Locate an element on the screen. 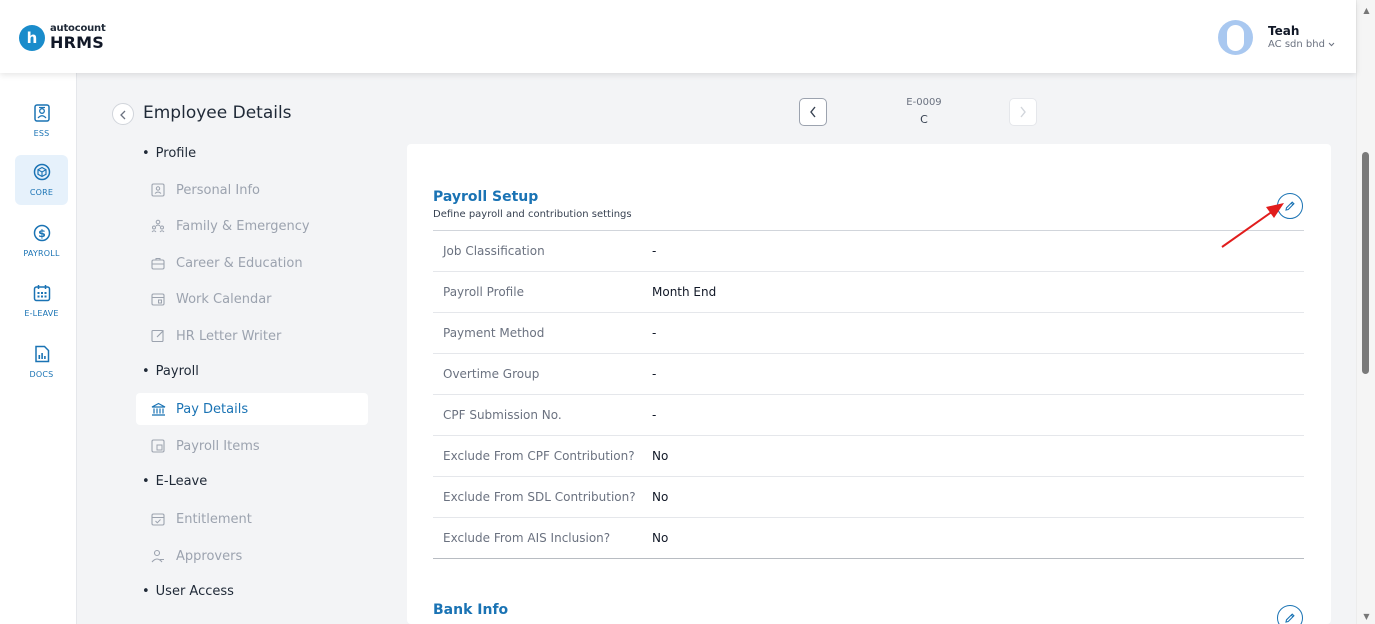 This screenshot has width=1375, height=624. top-header: h autocount HRMS Teah AC sdn bhd is located at coordinates (678, 36).